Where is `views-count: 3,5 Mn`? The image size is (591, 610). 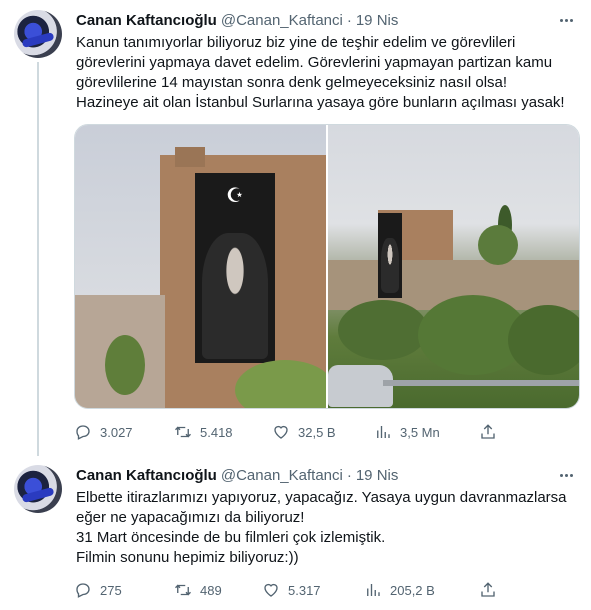 views-count: 3,5 Mn is located at coordinates (420, 432).